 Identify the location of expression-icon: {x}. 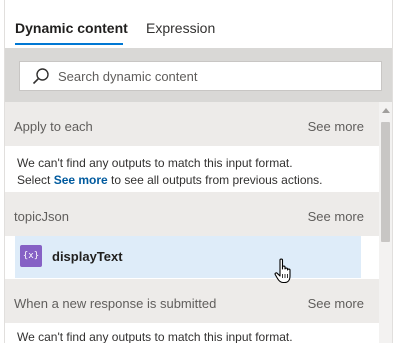
(31, 256).